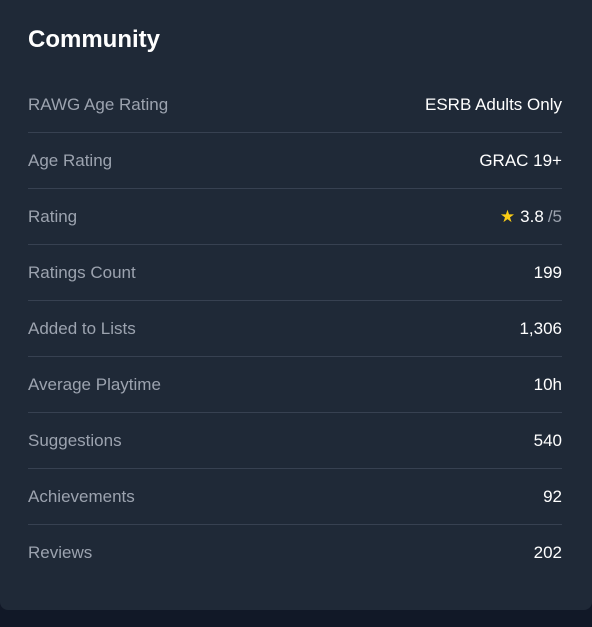 The width and height of the screenshot is (592, 627). What do you see at coordinates (520, 160) in the screenshot?
I see `stat-value: GRAC 19+` at bounding box center [520, 160].